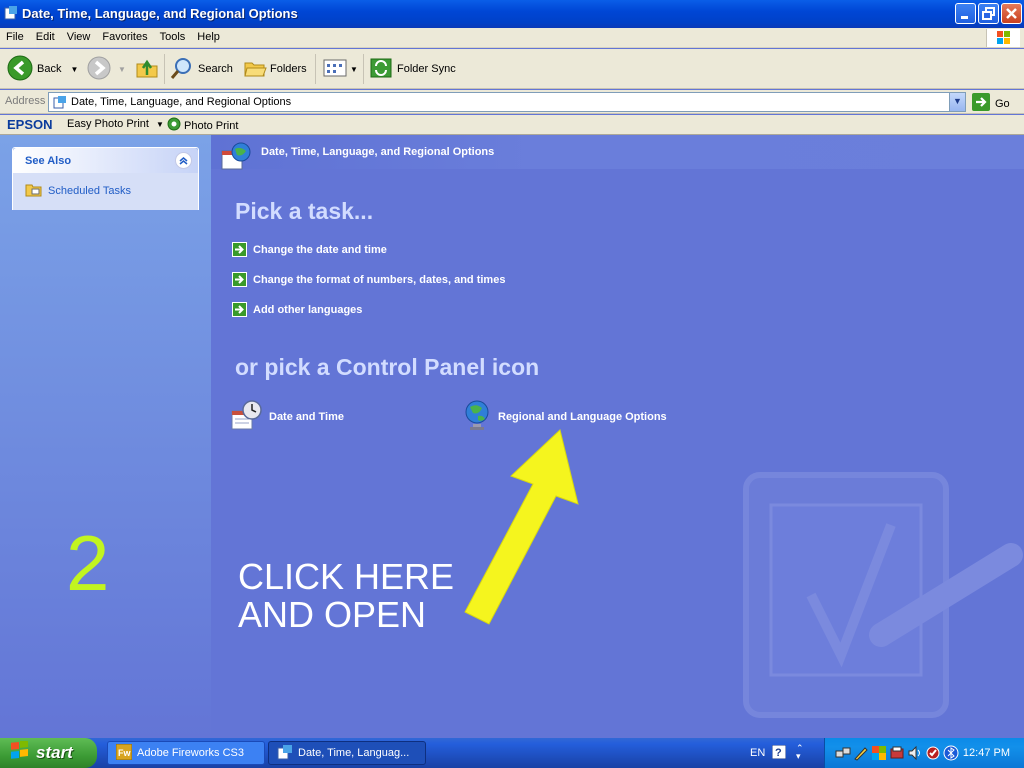 This screenshot has height=768, width=1024. I want to click on up-folder-button, so click(147, 69).